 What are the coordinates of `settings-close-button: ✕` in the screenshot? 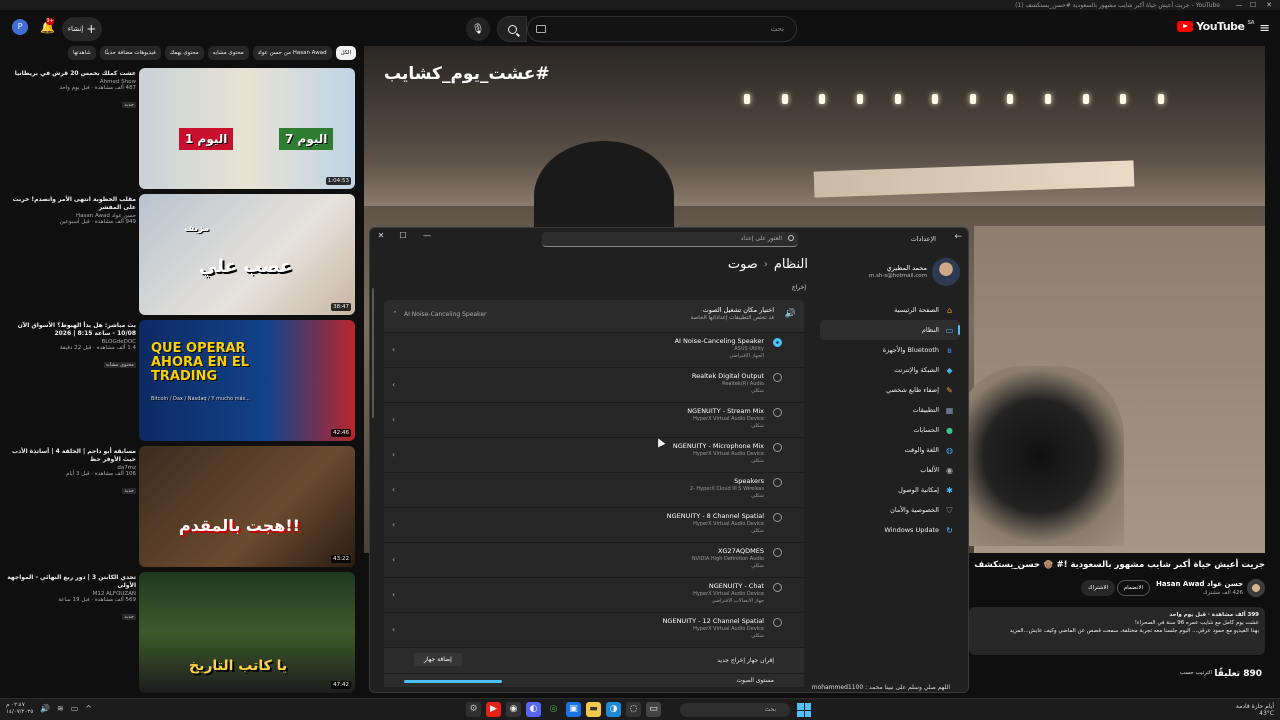 It's located at (381, 236).